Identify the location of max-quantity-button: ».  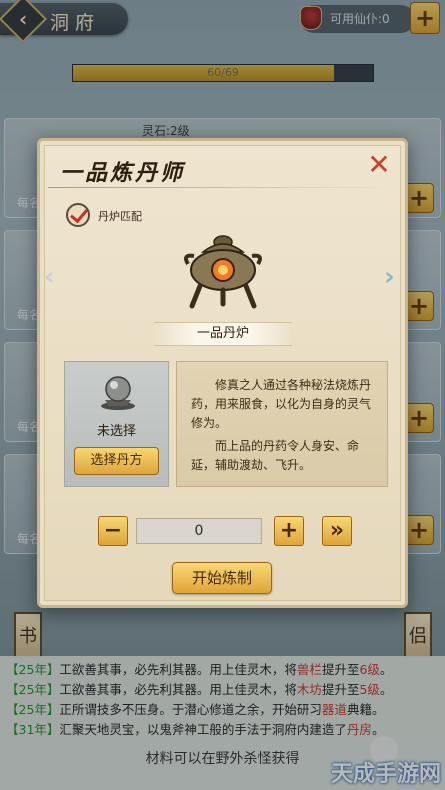
(337, 531).